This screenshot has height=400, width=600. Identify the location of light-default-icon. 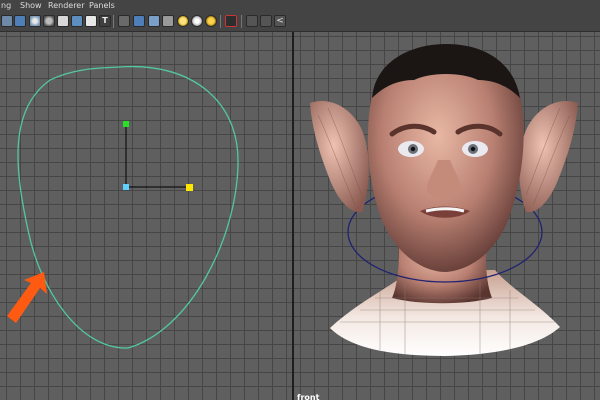
(183, 21).